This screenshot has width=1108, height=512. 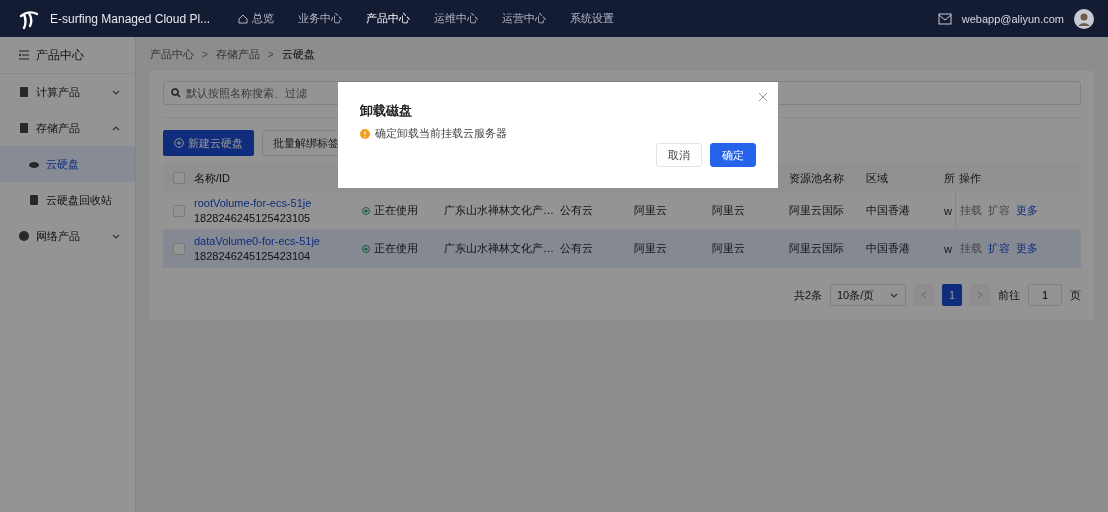 I want to click on breadcrumb-item: 产品中心, so click(x=172, y=54).